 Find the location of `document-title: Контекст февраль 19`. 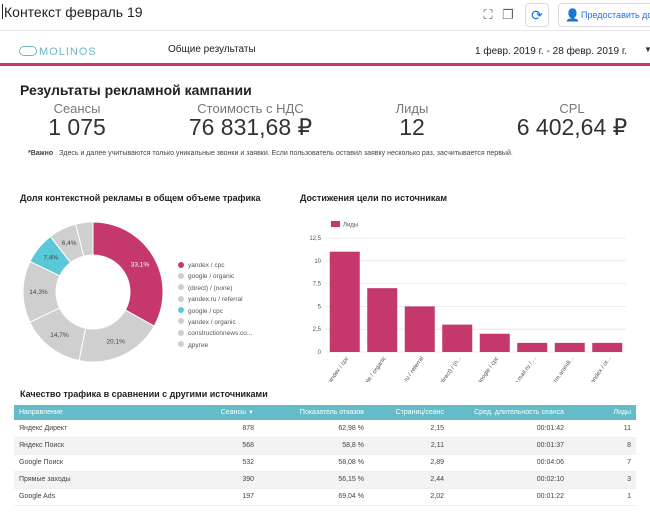

document-title: Контекст февраль 19 is located at coordinates (72, 12).